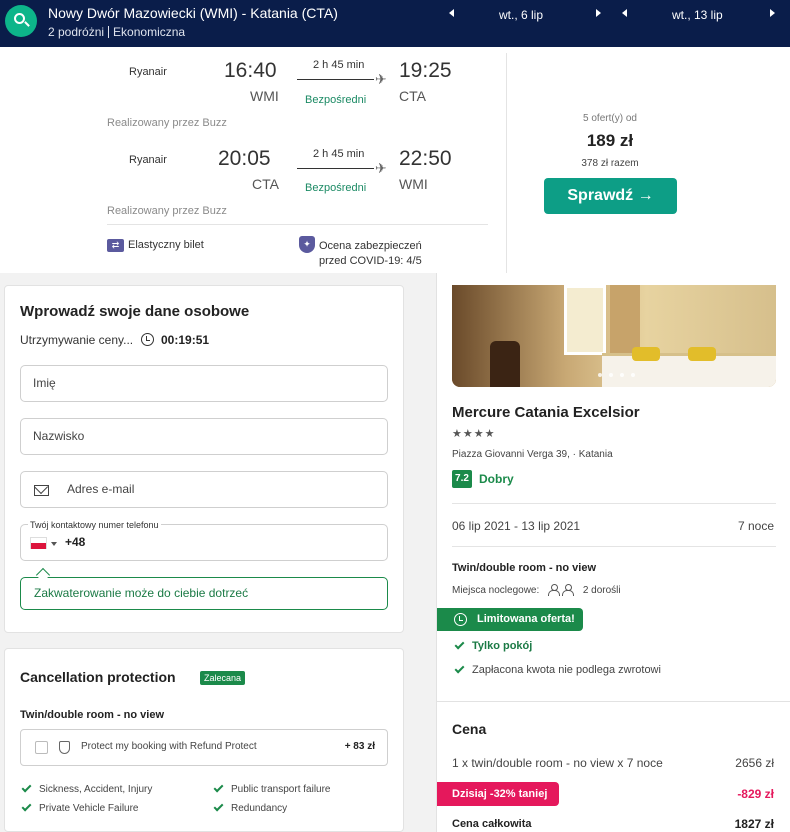 This screenshot has height=832, width=790. Describe the element at coordinates (425, 70) in the screenshot. I see `arr-time-outbound: 19:25` at that location.